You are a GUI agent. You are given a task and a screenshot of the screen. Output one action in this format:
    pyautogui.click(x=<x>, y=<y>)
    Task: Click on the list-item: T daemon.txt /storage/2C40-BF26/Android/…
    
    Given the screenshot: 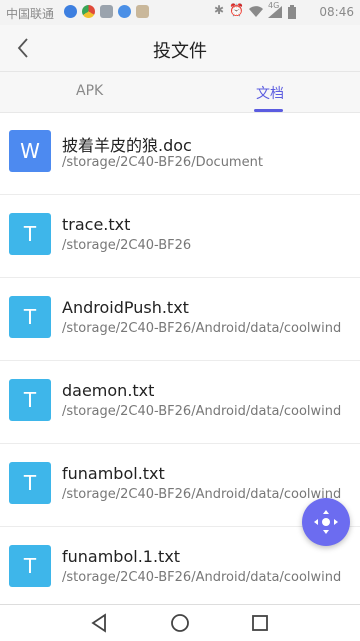 What is the action you would take?
    pyautogui.click(x=180, y=402)
    